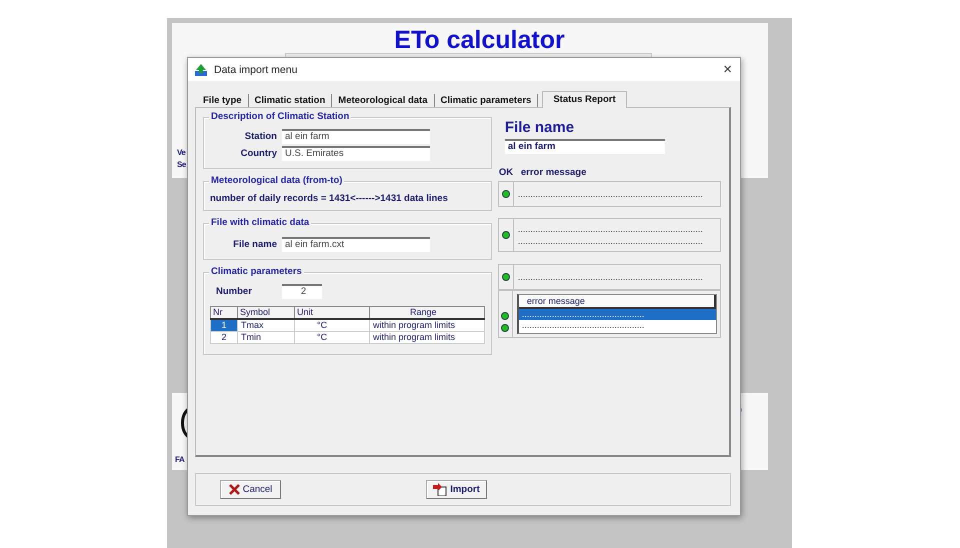 Image resolution: width=960 pixels, height=548 pixels. I want to click on column-header: Symbol, so click(266, 312).